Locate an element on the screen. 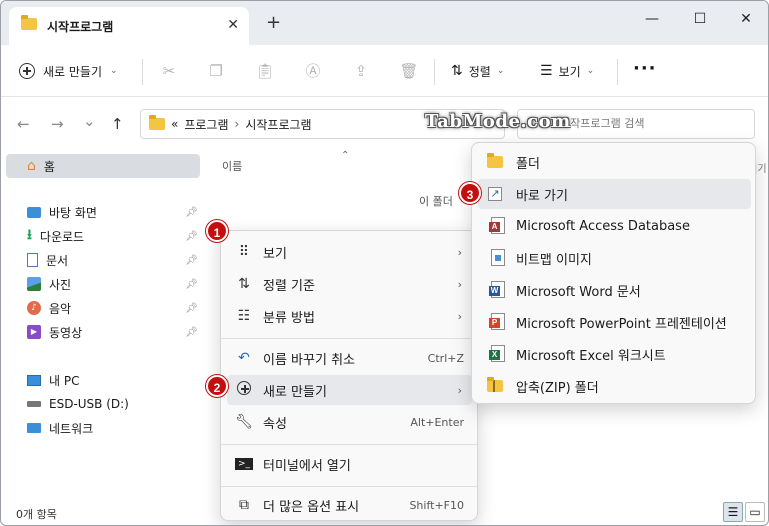  copy-icon: ❐ is located at coordinates (216, 71).